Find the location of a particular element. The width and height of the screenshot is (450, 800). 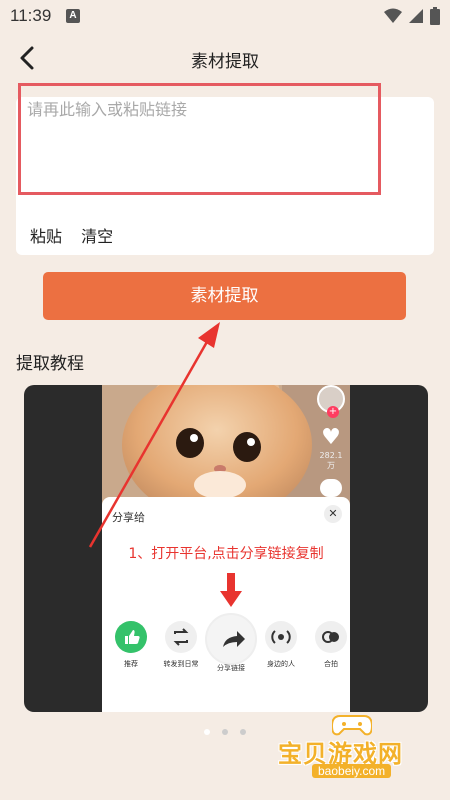

status-bar: 11:39 A is located at coordinates (225, 16).